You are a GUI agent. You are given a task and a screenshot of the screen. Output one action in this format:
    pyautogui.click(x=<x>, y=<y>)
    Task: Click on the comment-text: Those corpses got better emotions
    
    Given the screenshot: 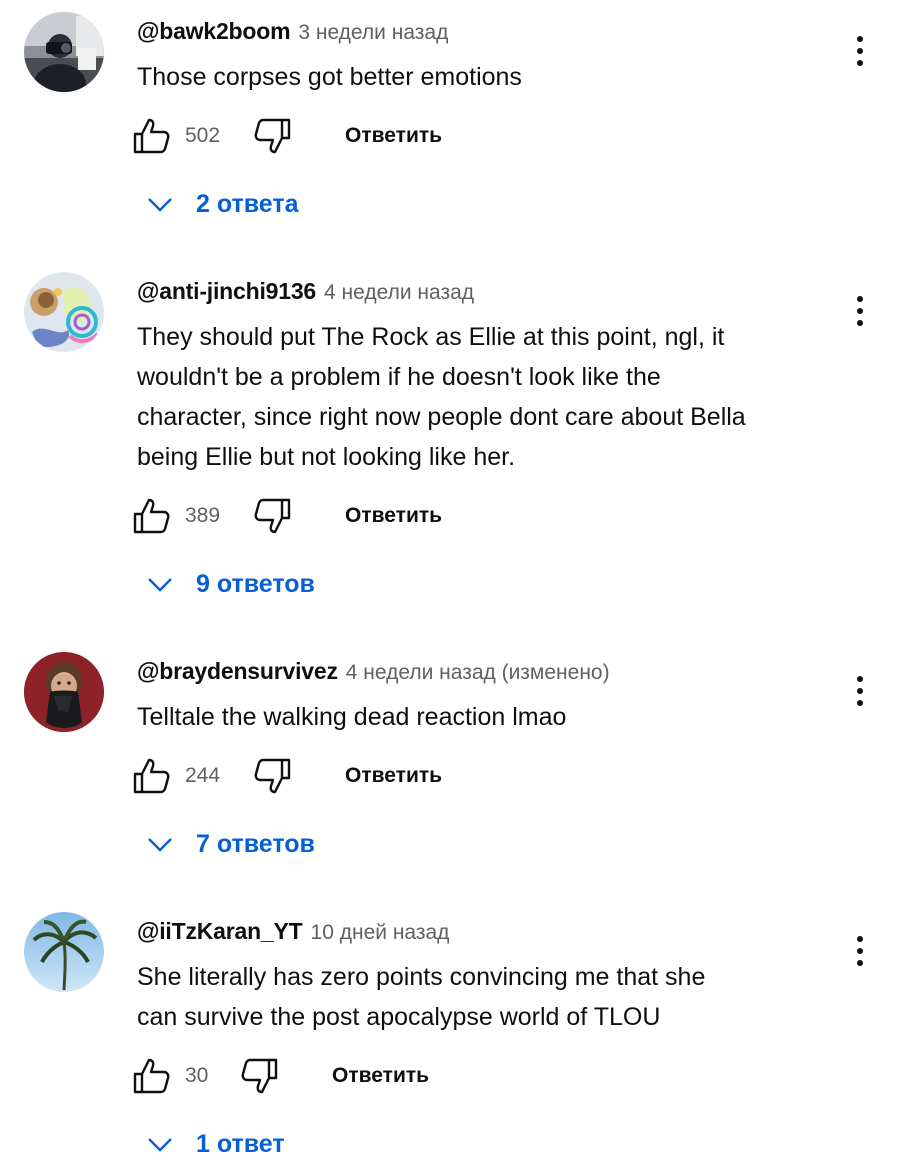 What is the action you would take?
    pyautogui.click(x=329, y=77)
    